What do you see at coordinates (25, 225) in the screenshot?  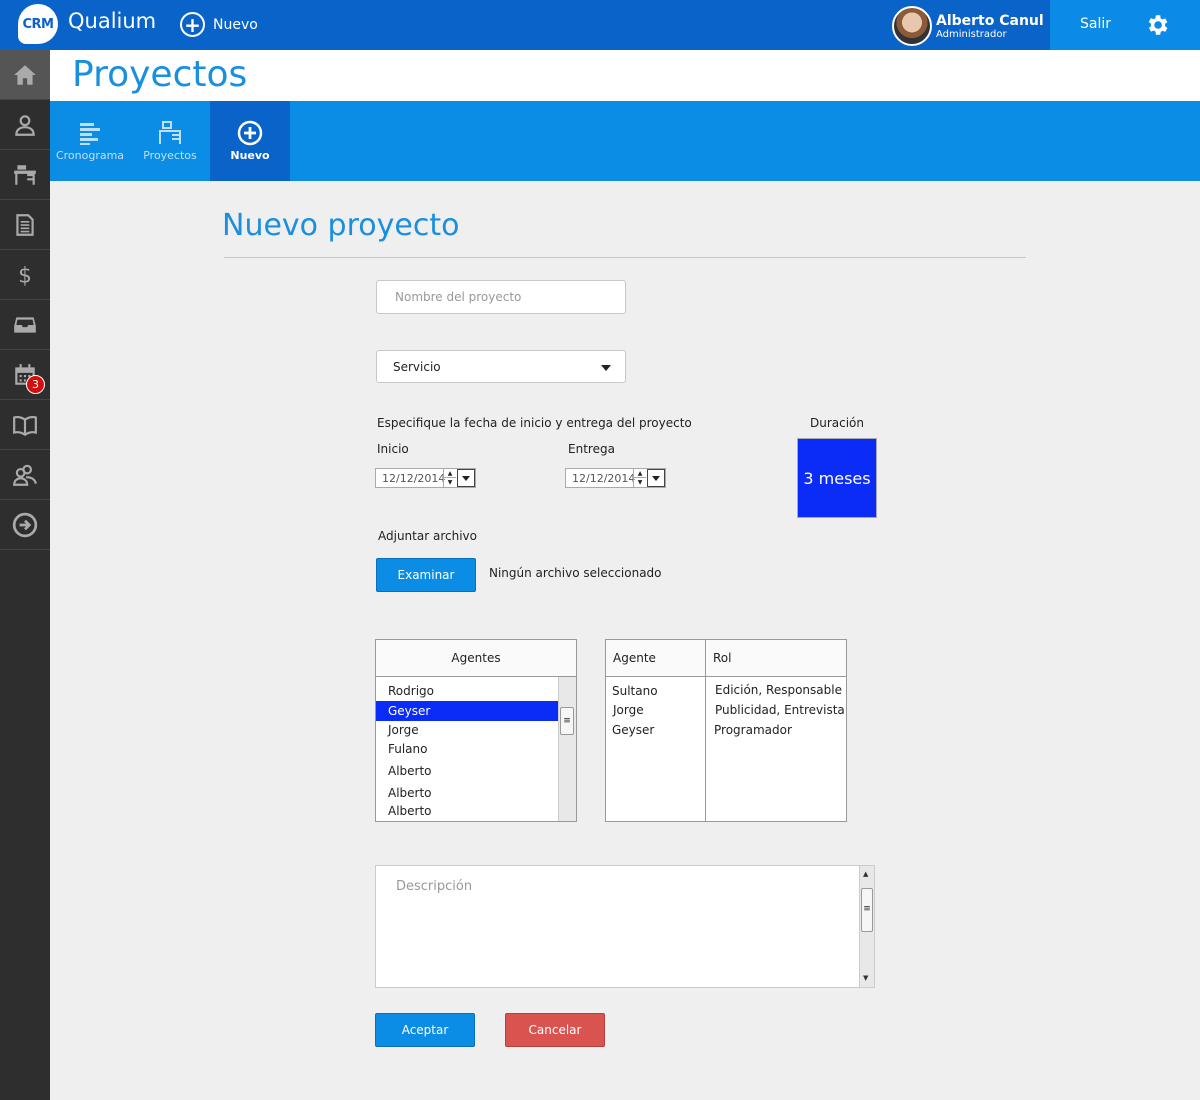 I see `sidebar-item-documents` at bounding box center [25, 225].